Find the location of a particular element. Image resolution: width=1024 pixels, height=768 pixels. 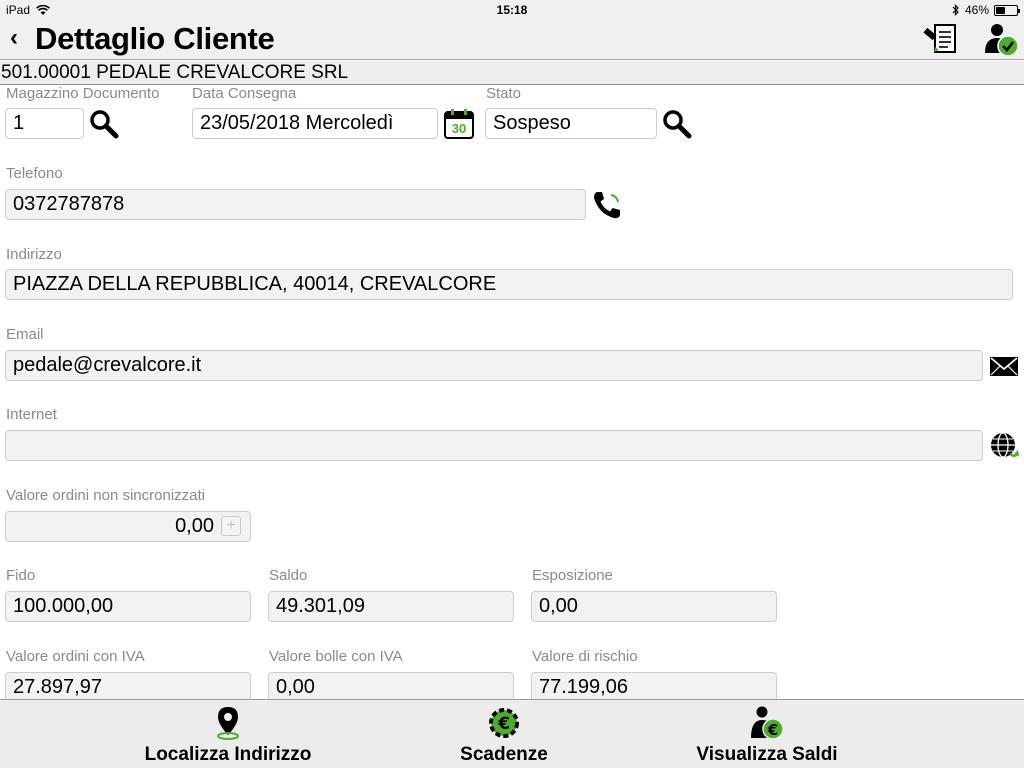

euro-gear-icon: € is located at coordinates (504, 723).